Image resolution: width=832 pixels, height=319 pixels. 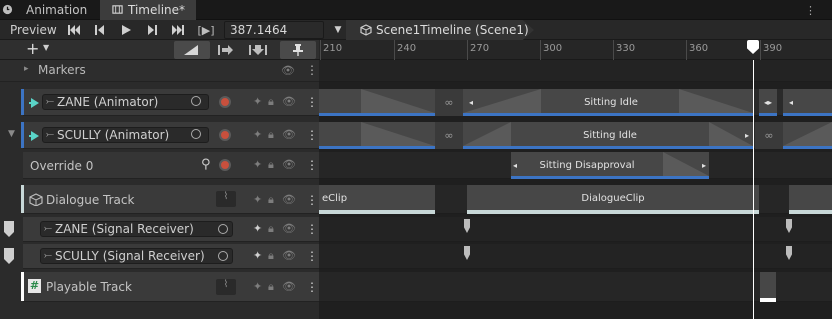 I want to click on clip-edit-mode-ripple-button, so click(x=226, y=50).